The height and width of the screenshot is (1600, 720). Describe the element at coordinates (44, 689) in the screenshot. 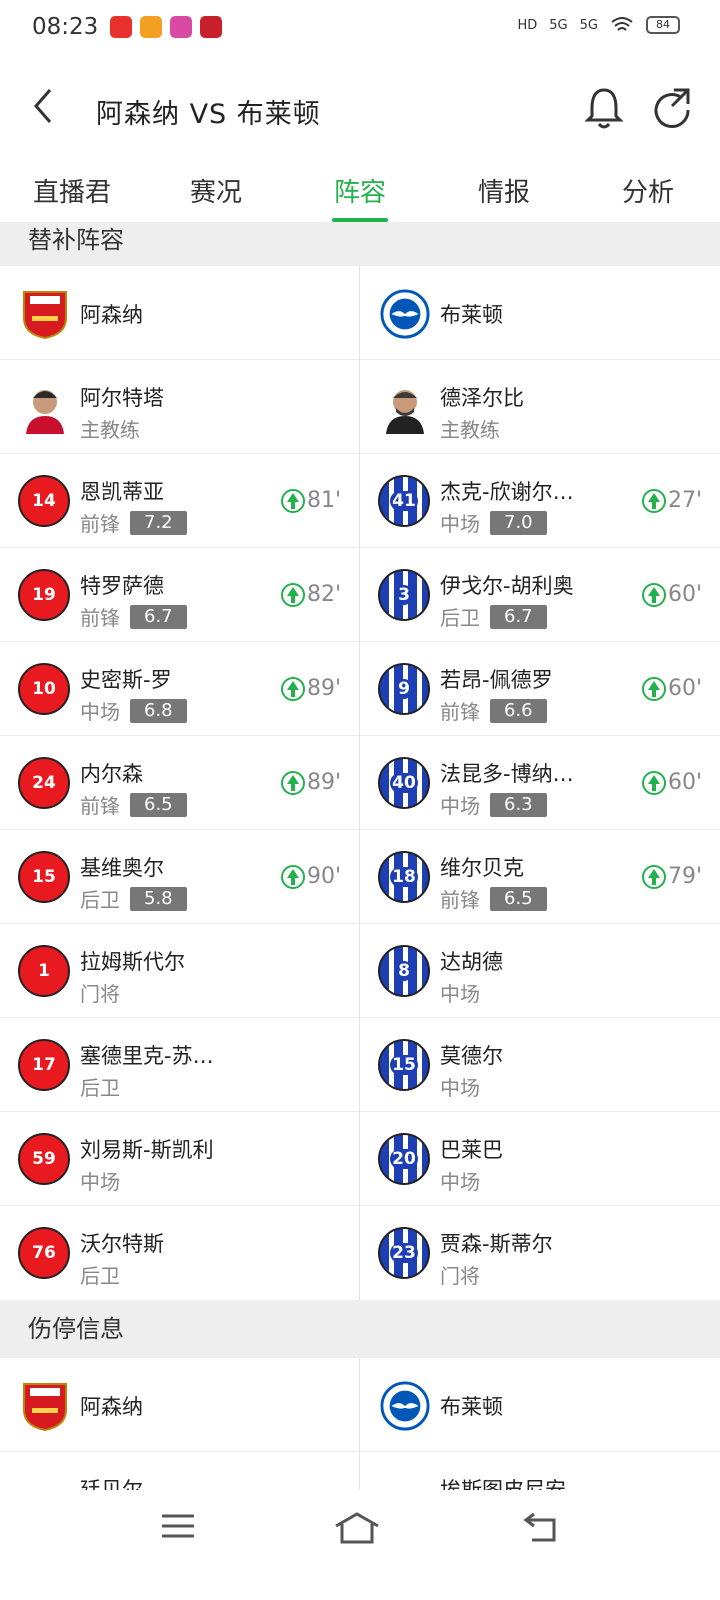

I see `jersey-icon: 10` at that location.